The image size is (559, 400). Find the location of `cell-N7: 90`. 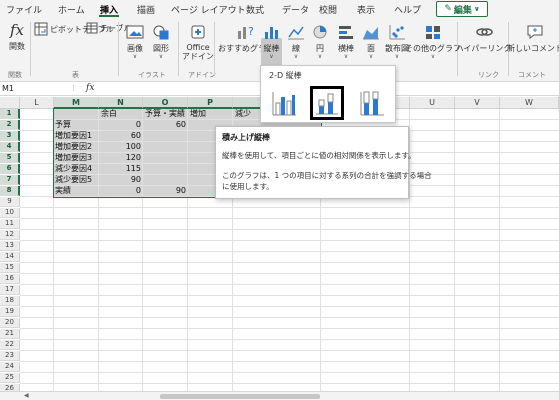

cell-N7: 90 is located at coordinates (121, 180).